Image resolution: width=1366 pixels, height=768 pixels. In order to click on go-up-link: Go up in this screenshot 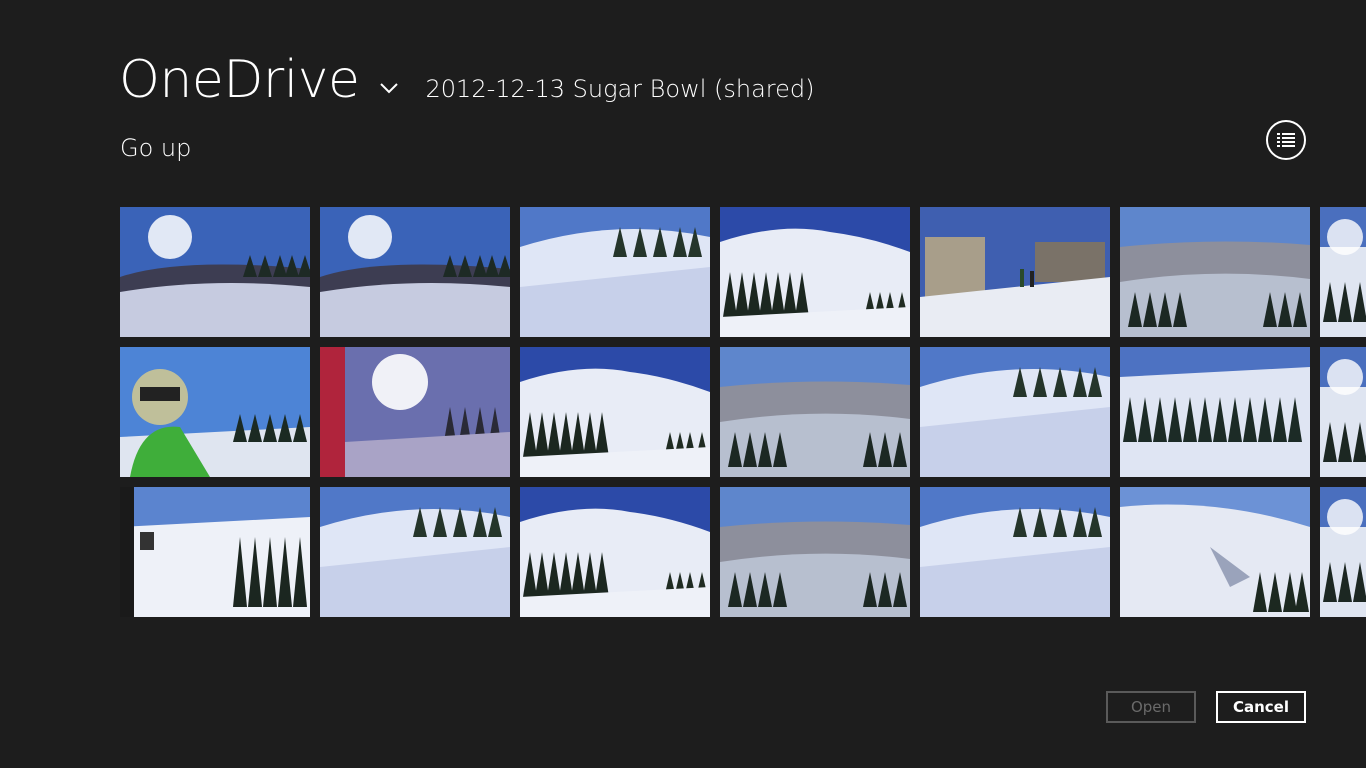, I will do `click(155, 148)`.